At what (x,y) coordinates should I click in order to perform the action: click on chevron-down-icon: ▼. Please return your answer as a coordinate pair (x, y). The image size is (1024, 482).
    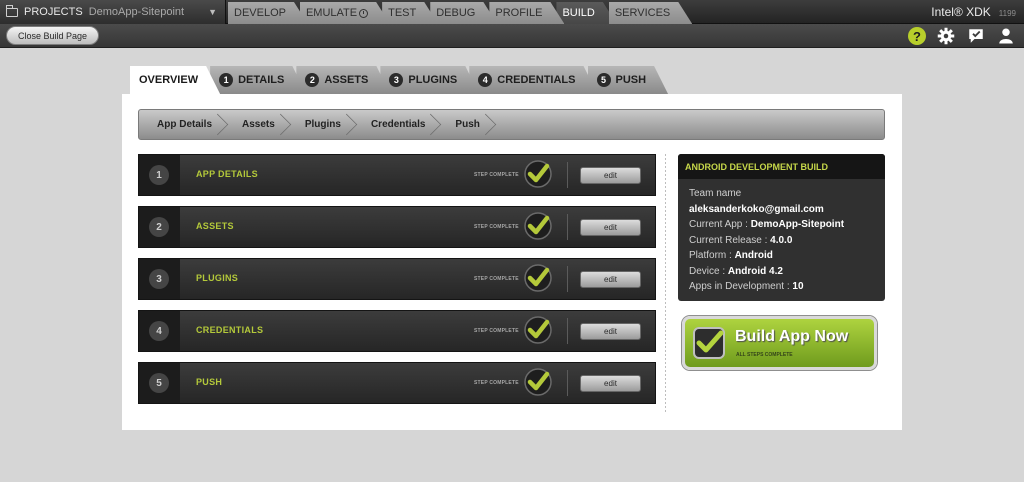
    Looking at the image, I should click on (212, 12).